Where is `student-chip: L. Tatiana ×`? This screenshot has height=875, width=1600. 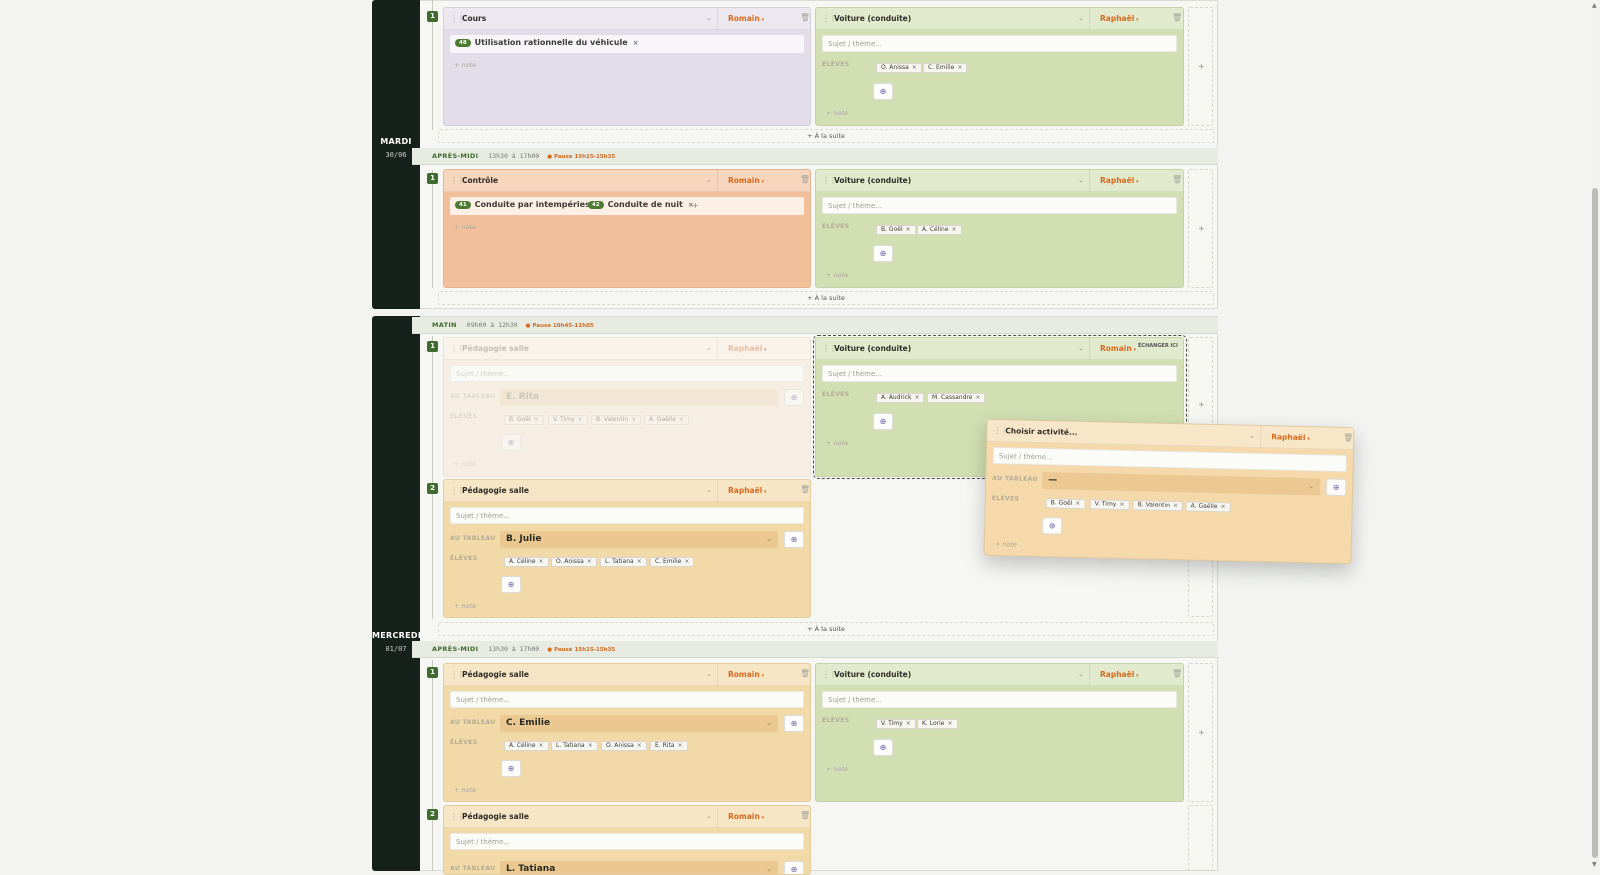
student-chip: L. Tatiana × is located at coordinates (574, 746).